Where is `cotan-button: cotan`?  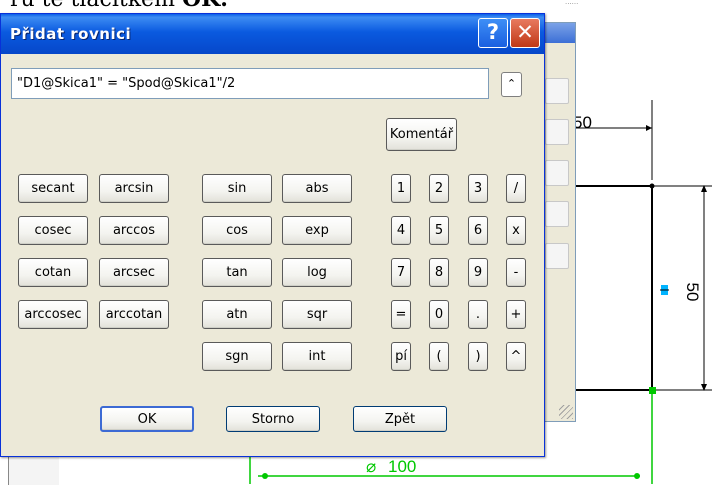
cotan-button: cotan is located at coordinates (53, 272).